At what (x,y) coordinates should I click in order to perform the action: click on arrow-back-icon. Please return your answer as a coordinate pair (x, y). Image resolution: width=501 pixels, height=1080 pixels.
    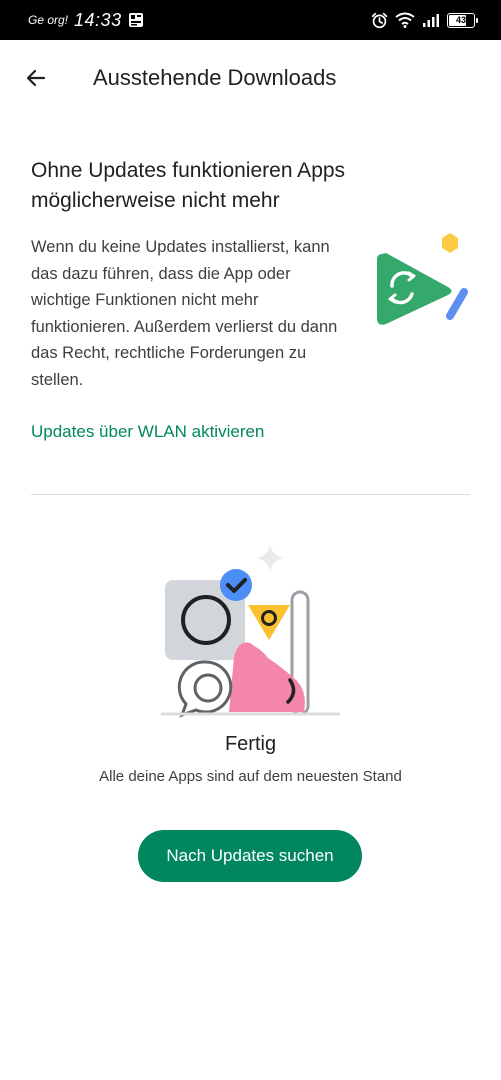
    Looking at the image, I should click on (36, 78).